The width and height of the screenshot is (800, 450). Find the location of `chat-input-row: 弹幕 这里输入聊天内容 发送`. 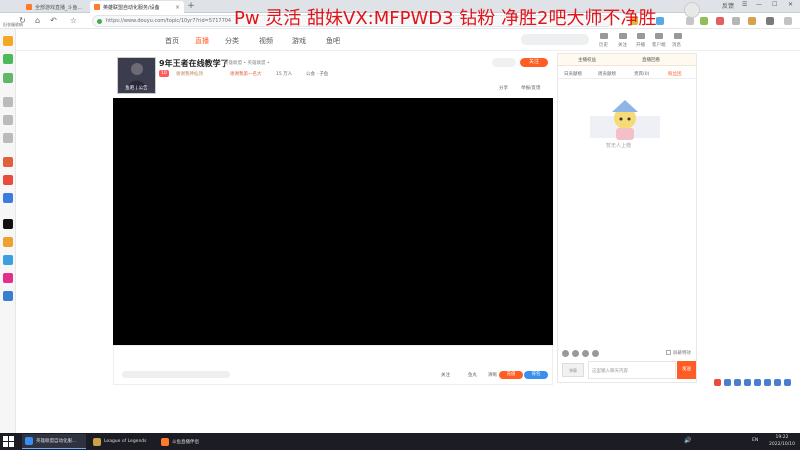

chat-input-row: 弹幕 这里输入聊天内容 发送 is located at coordinates (628, 370).